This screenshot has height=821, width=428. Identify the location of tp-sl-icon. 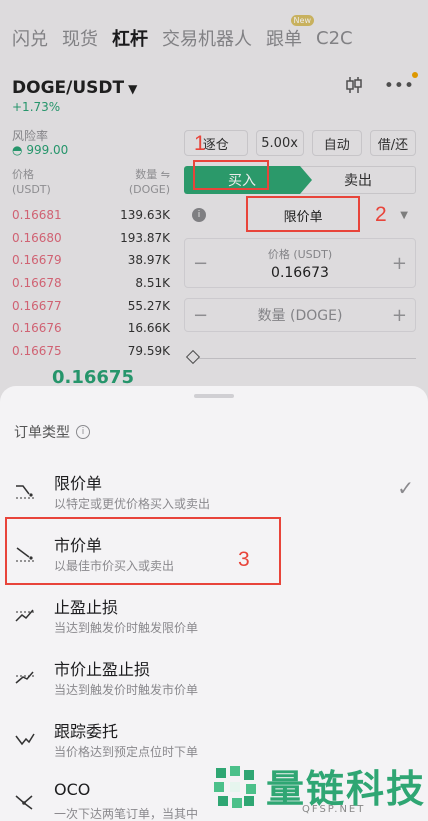
(24, 615).